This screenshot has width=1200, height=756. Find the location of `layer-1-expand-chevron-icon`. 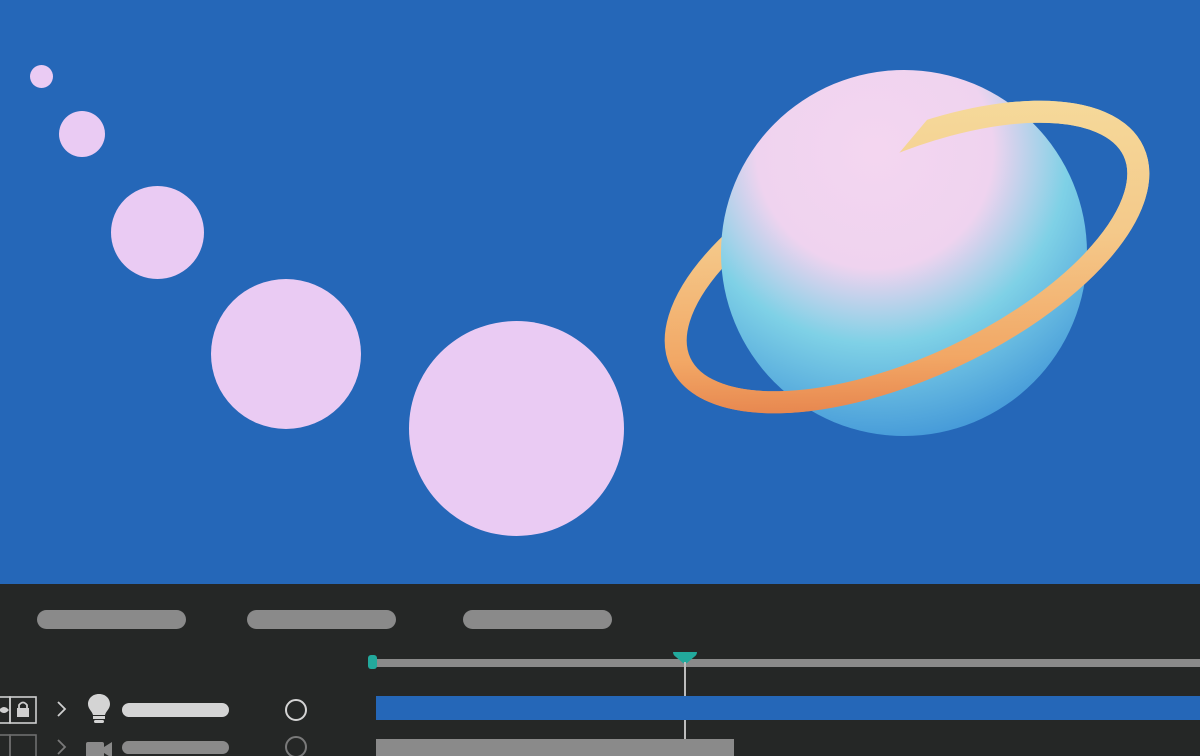

layer-1-expand-chevron-icon is located at coordinates (61, 709).